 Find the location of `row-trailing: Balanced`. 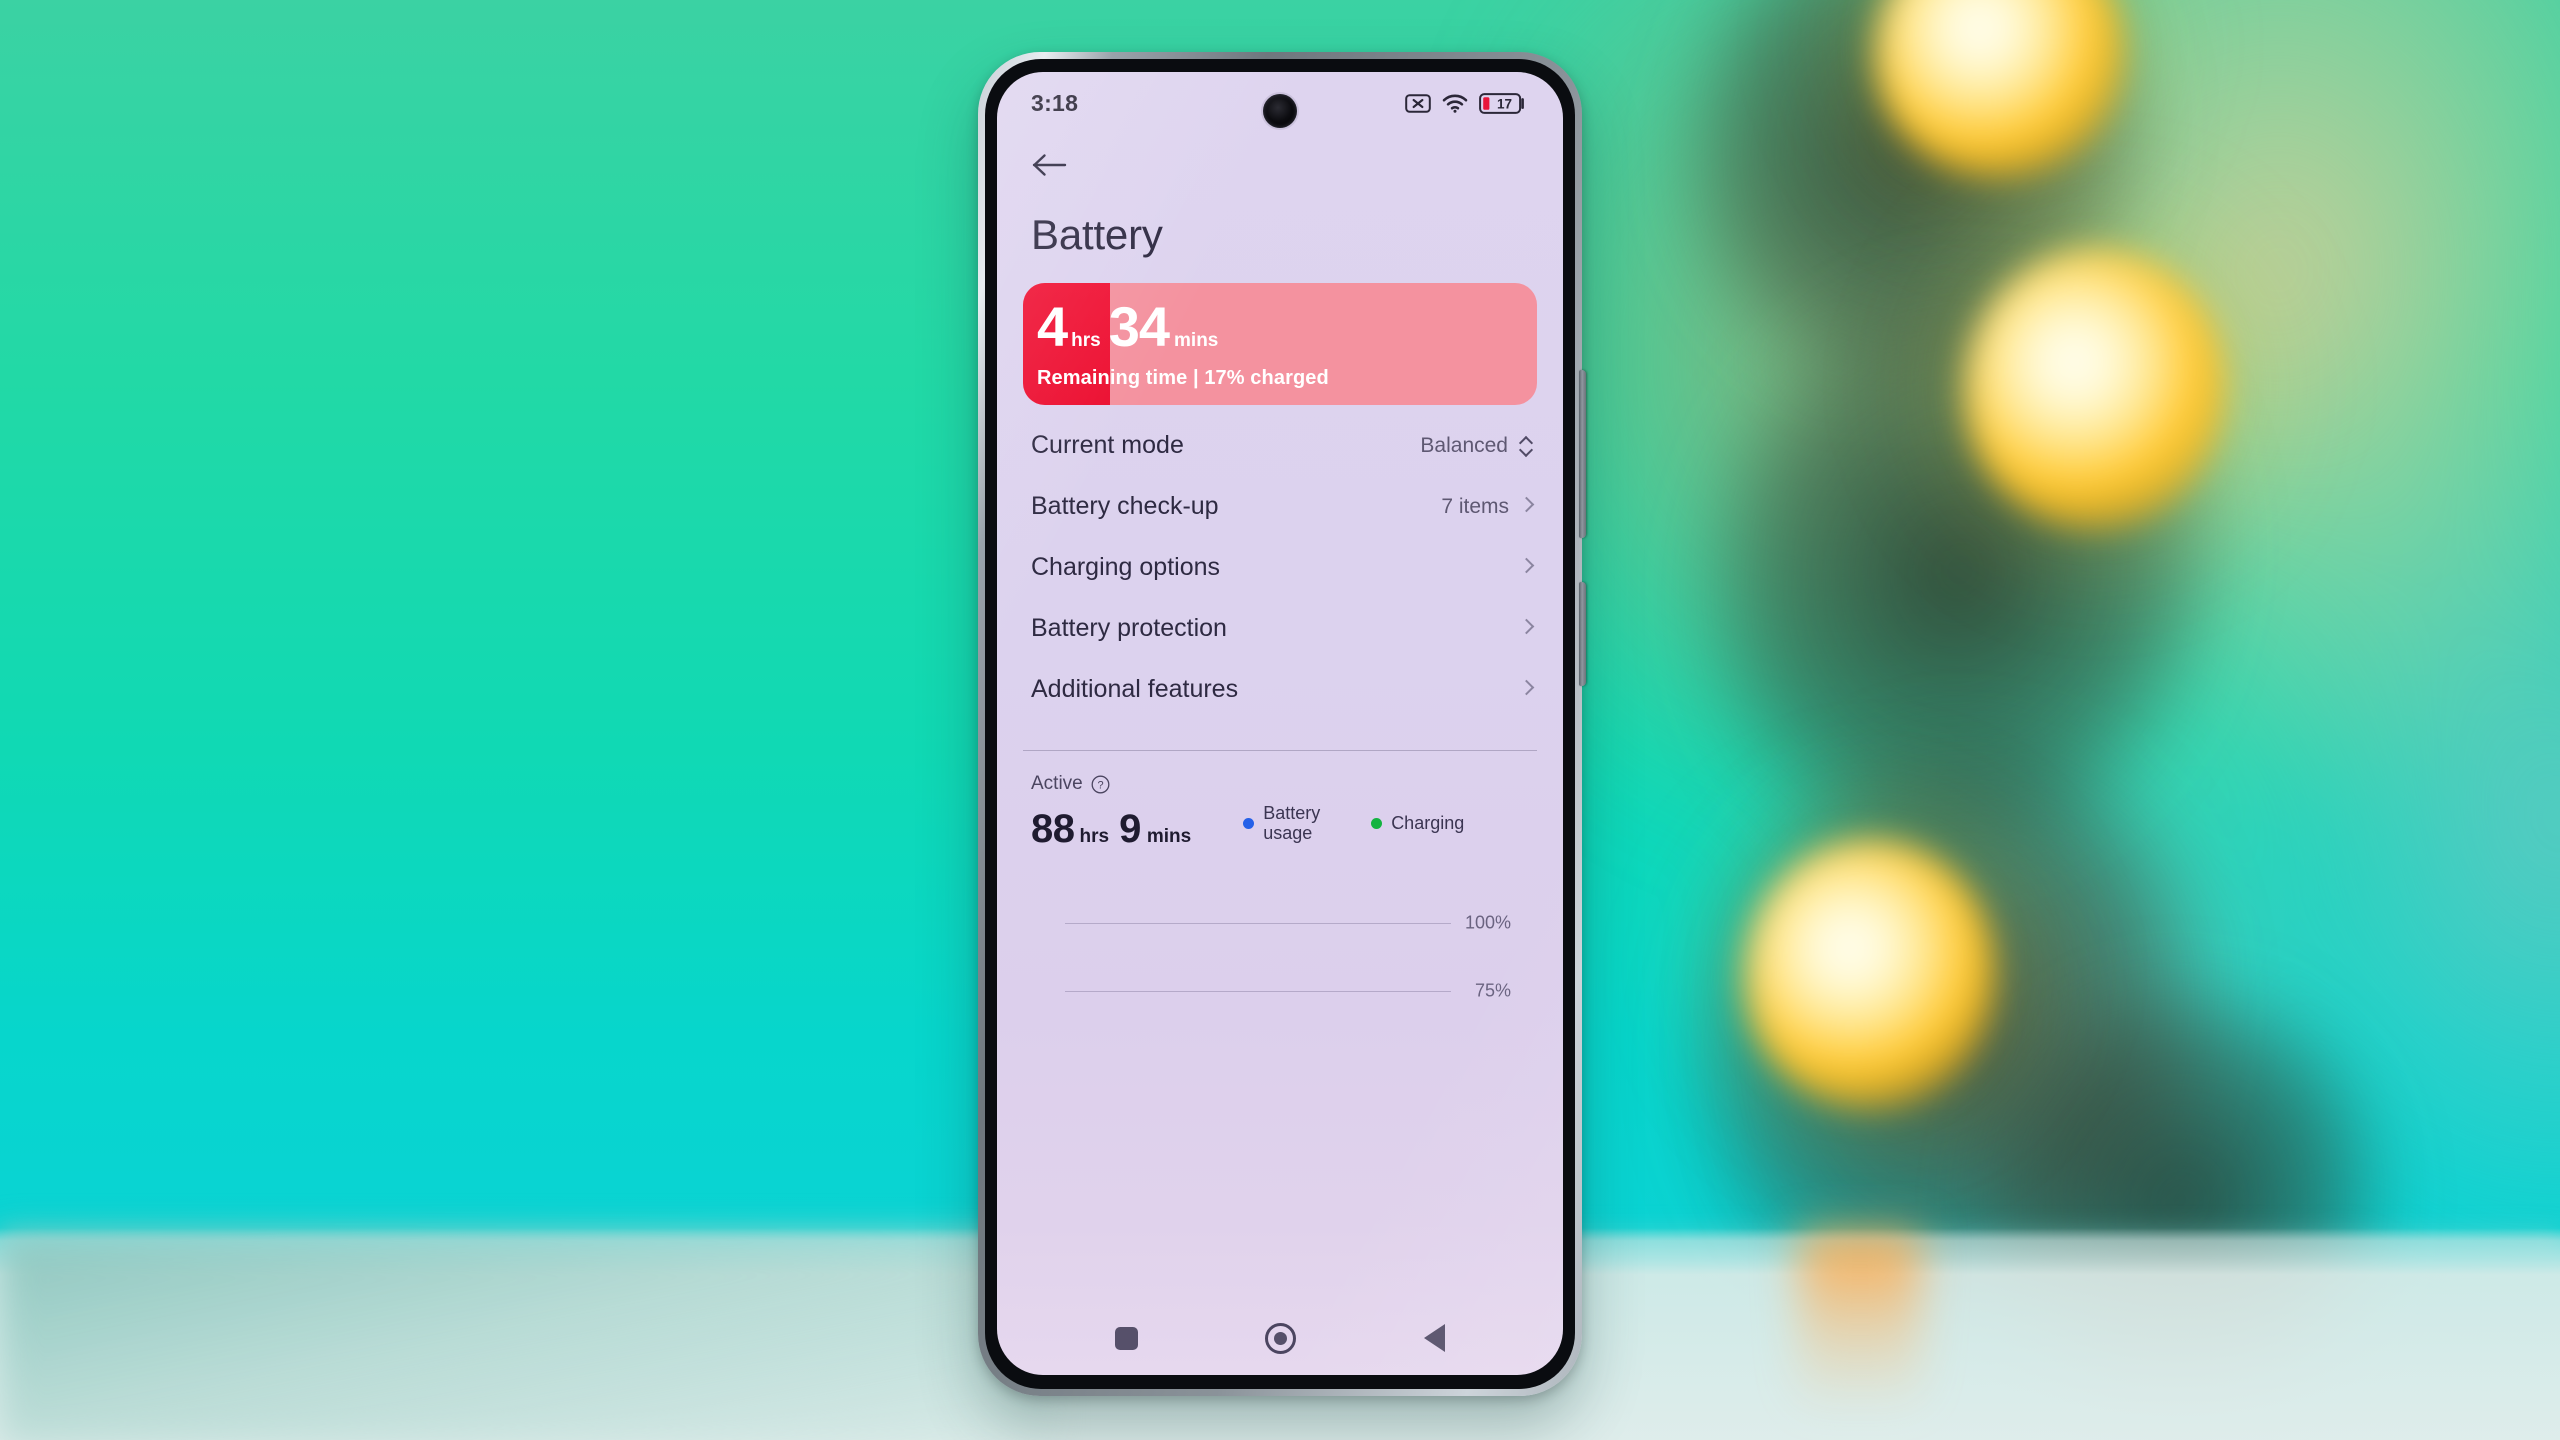

row-trailing: Balanced is located at coordinates (1476, 446).